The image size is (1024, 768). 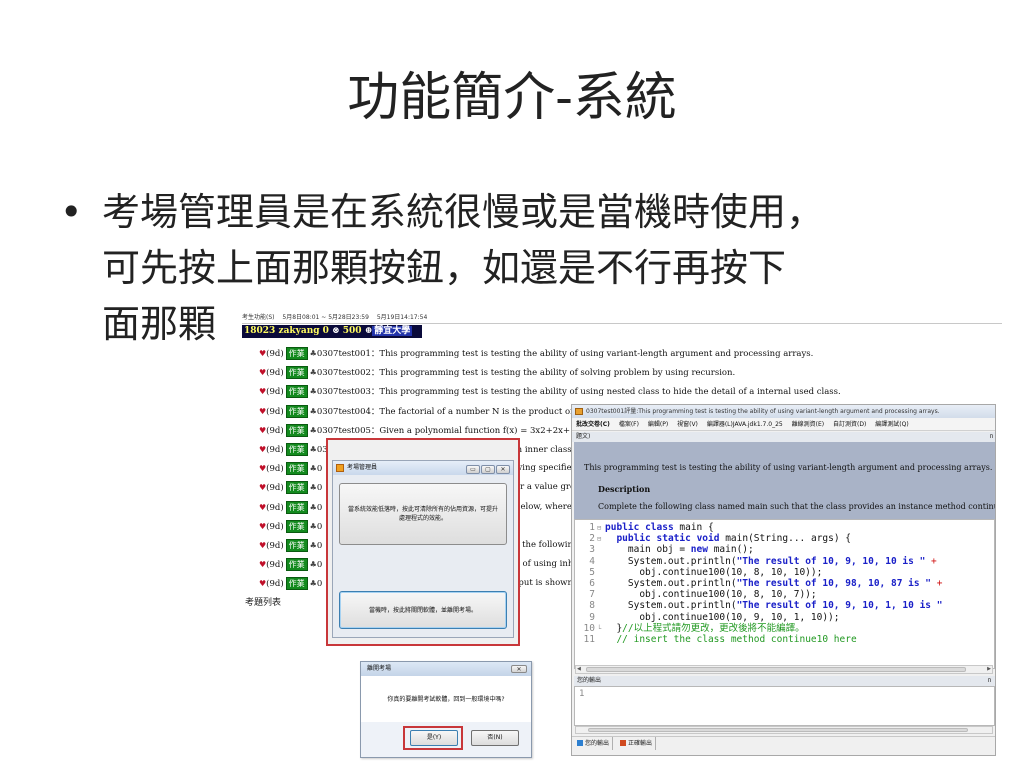 What do you see at coordinates (629, 424) in the screenshot?
I see `menu-file: 檔案(F)` at bounding box center [629, 424].